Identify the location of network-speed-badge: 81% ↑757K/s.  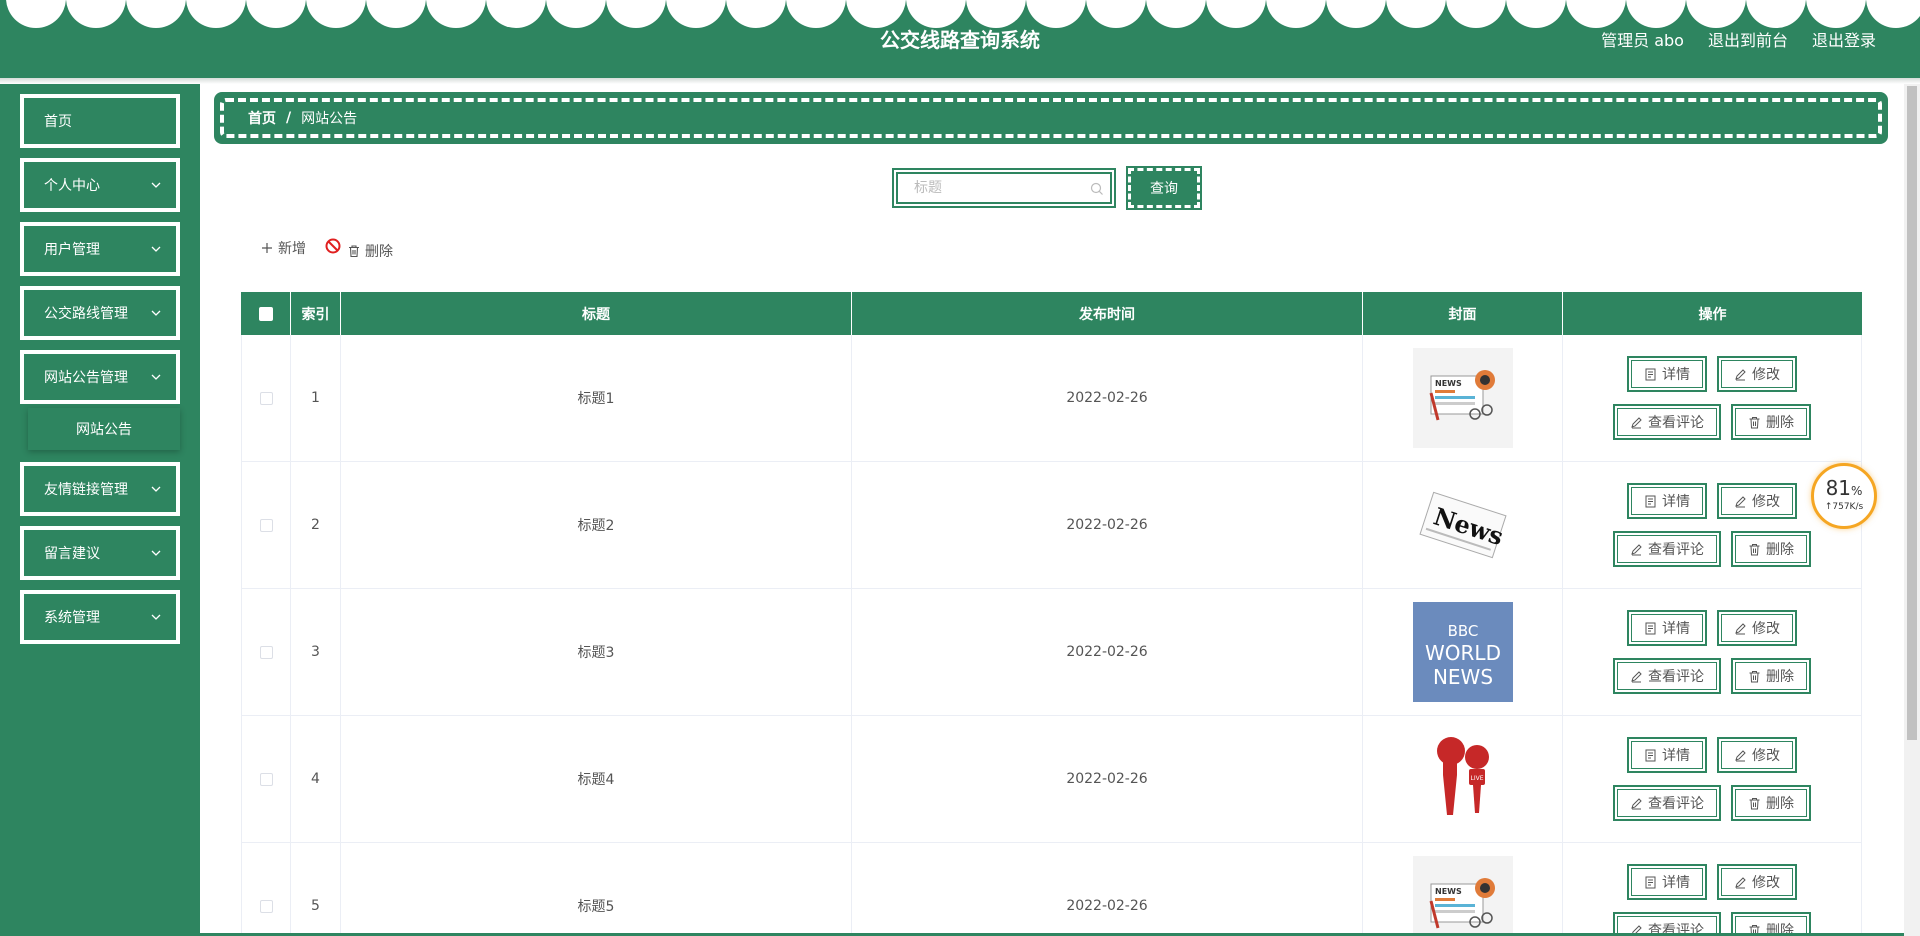
(1844, 496).